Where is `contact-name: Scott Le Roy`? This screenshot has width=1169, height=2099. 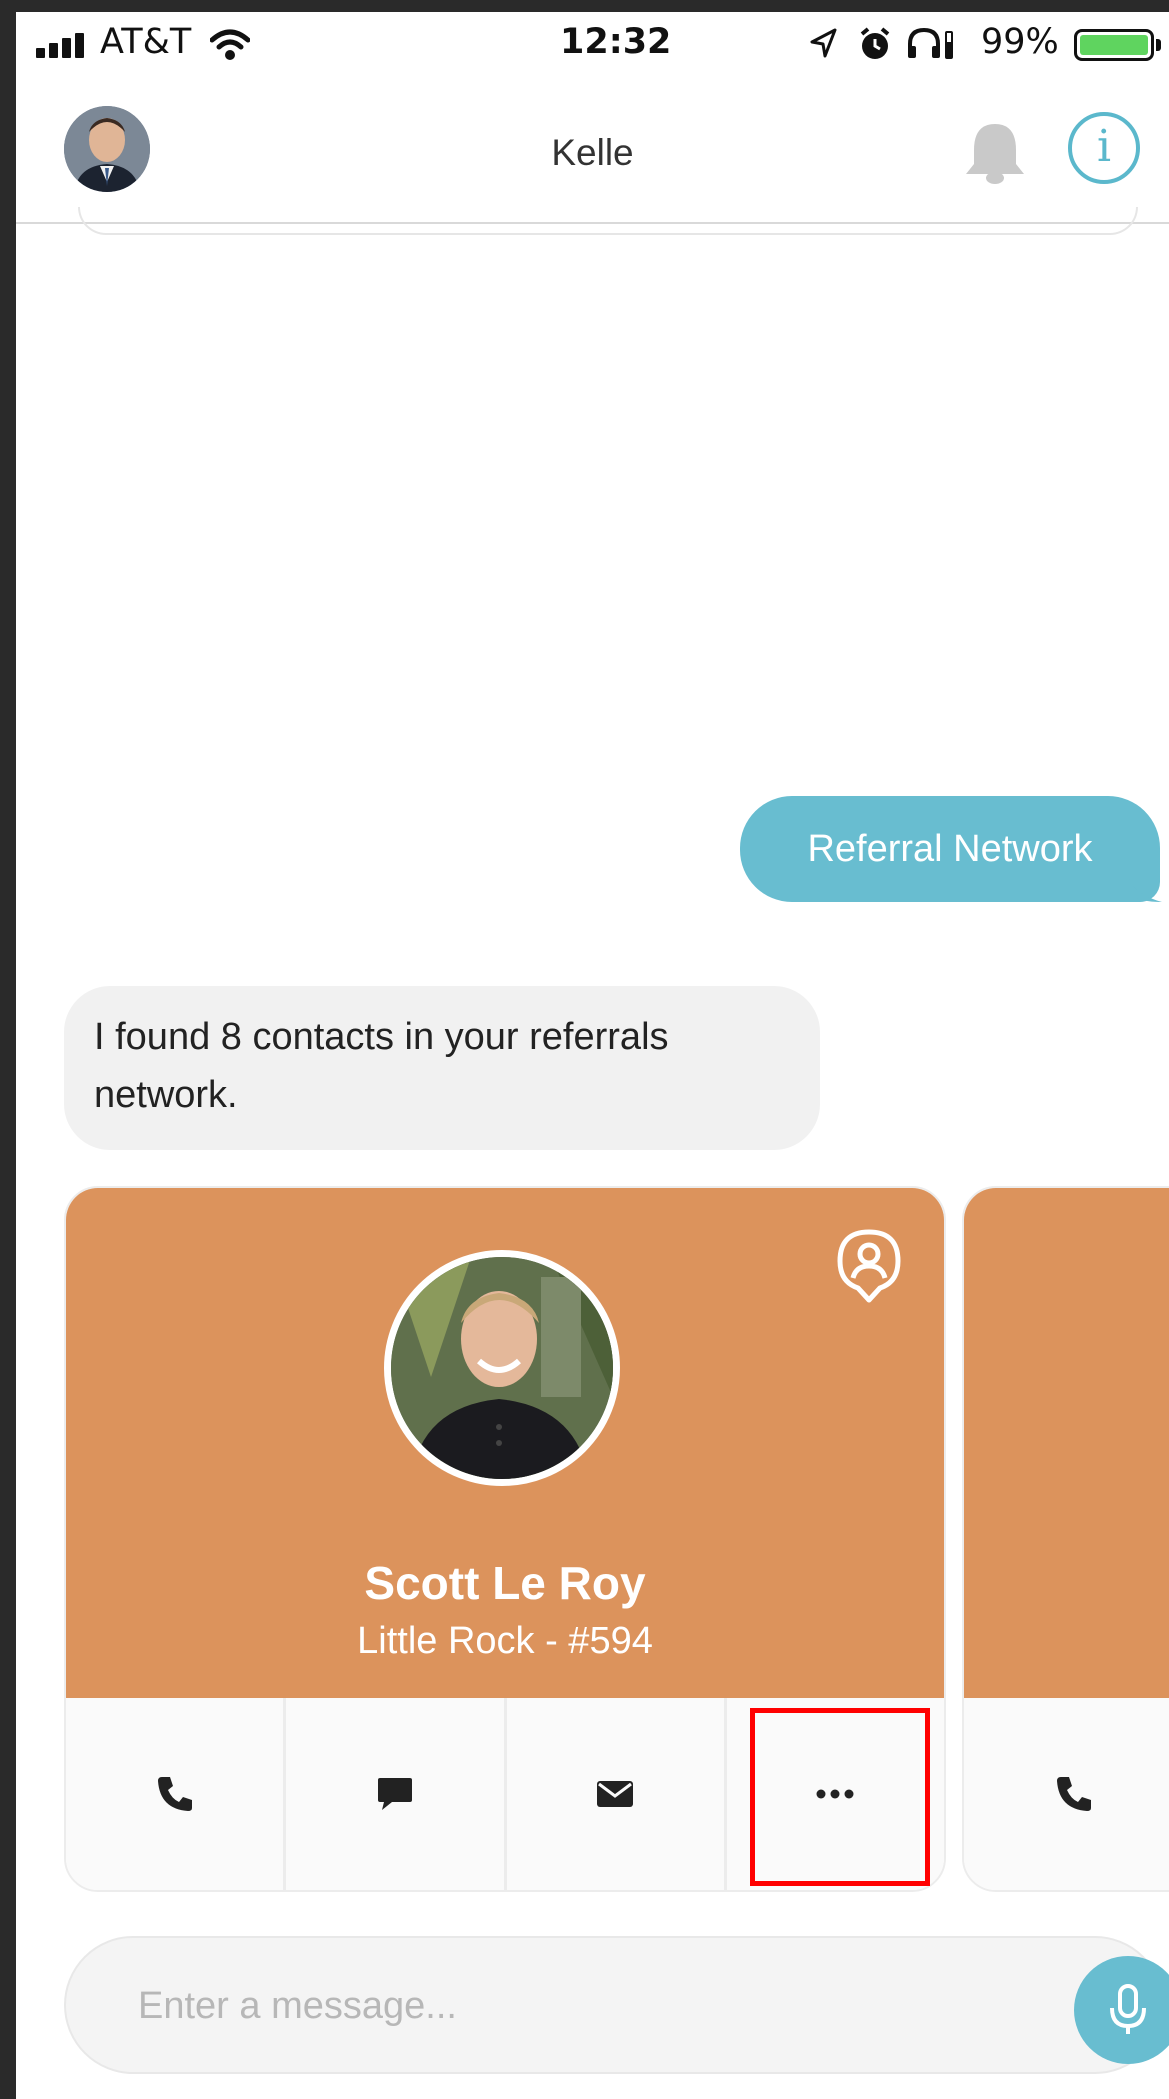
contact-name: Scott Le Roy is located at coordinates (505, 1583).